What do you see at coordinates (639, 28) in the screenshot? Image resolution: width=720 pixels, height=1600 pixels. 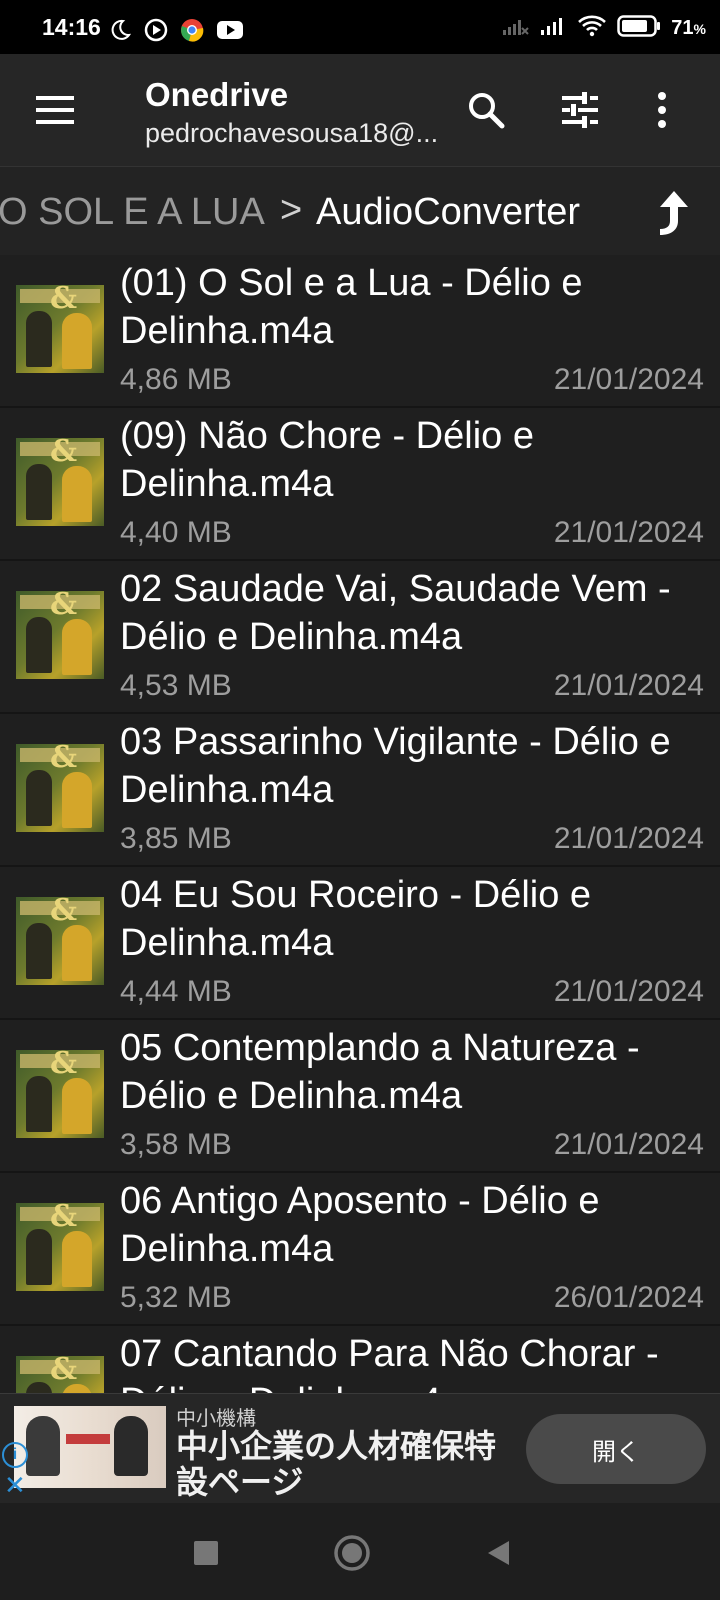 I see `battery-icon` at bounding box center [639, 28].